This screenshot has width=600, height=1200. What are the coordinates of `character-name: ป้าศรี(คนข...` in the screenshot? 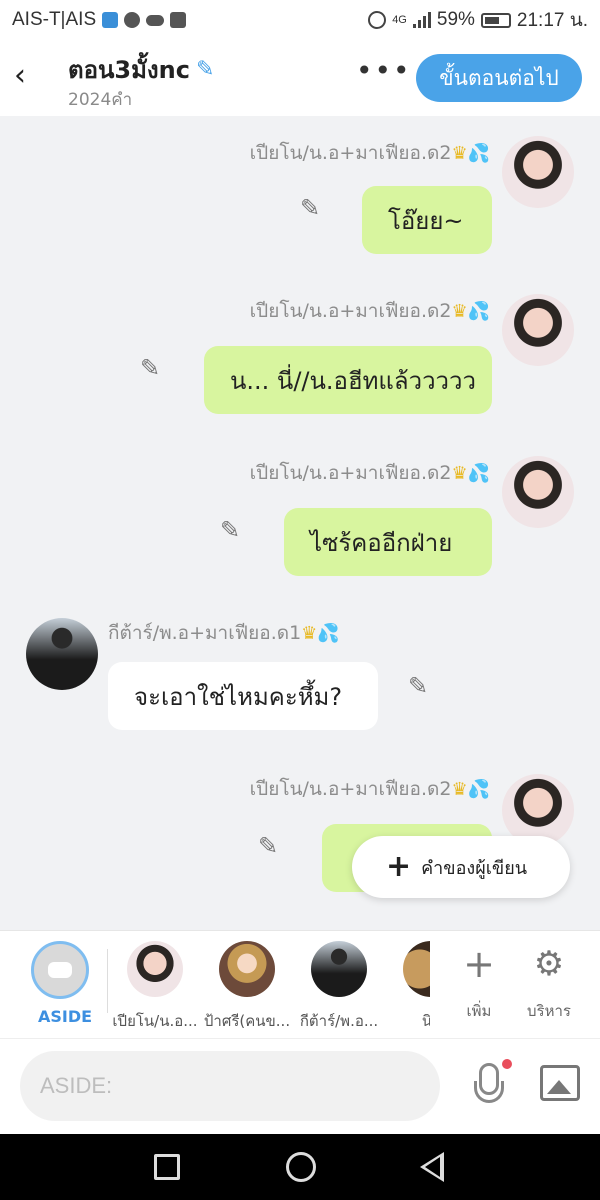 It's located at (247, 1021).